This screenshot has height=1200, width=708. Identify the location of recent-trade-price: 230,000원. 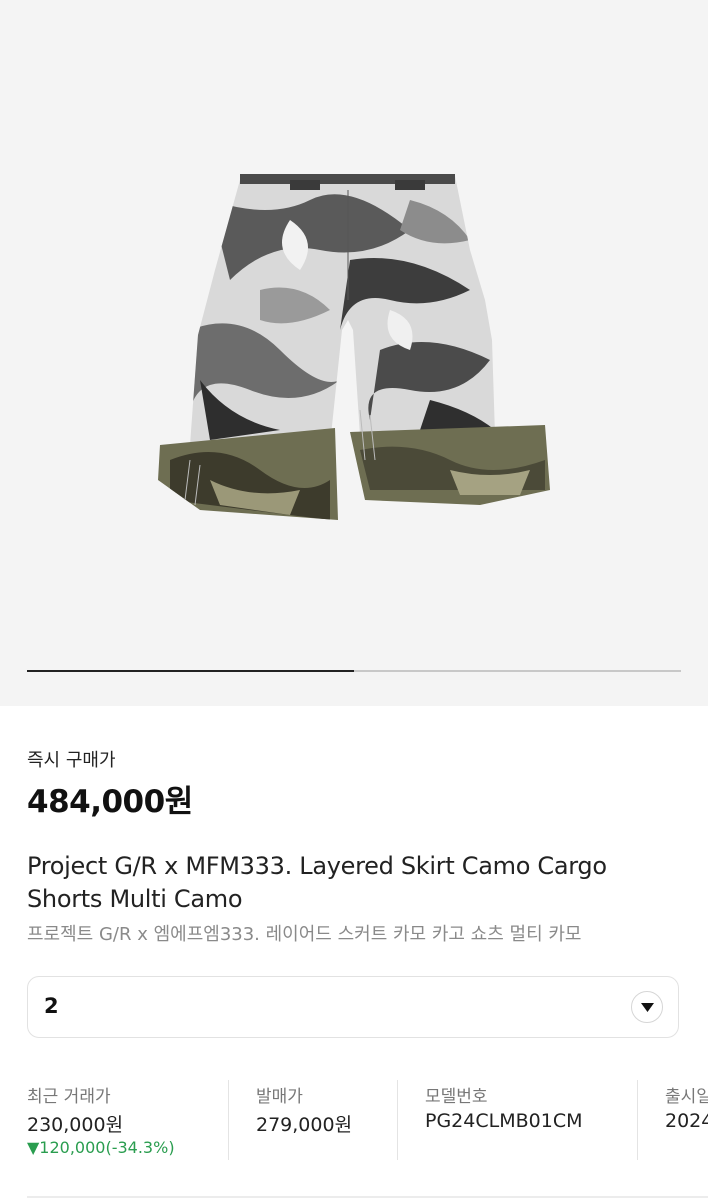
(75, 1125).